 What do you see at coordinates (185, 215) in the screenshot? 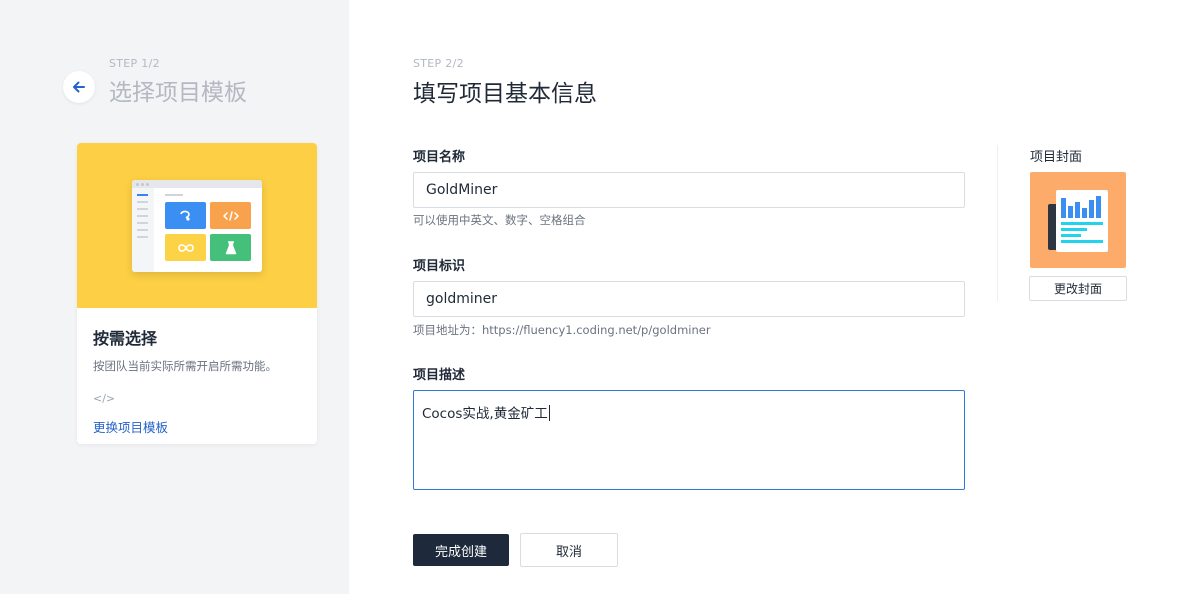
I see `tile-flow-icon` at bounding box center [185, 215].